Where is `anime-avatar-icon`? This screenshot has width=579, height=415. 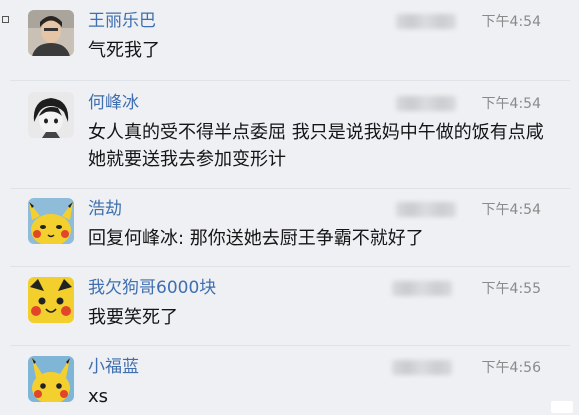
anime-avatar-icon is located at coordinates (51, 115).